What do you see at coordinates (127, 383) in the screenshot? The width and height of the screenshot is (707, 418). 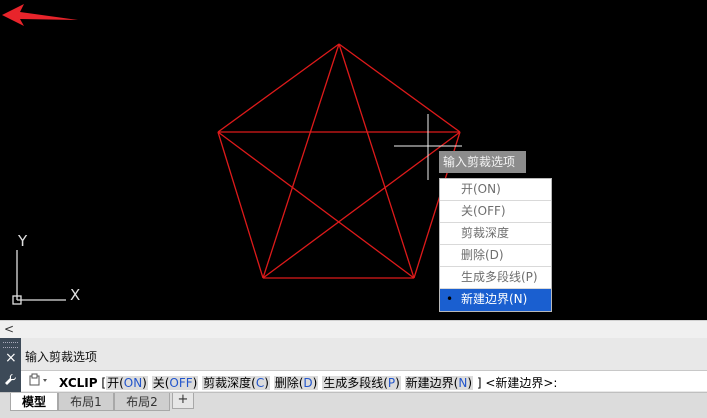 I see `cmd-option-on: 开(ON)` at bounding box center [127, 383].